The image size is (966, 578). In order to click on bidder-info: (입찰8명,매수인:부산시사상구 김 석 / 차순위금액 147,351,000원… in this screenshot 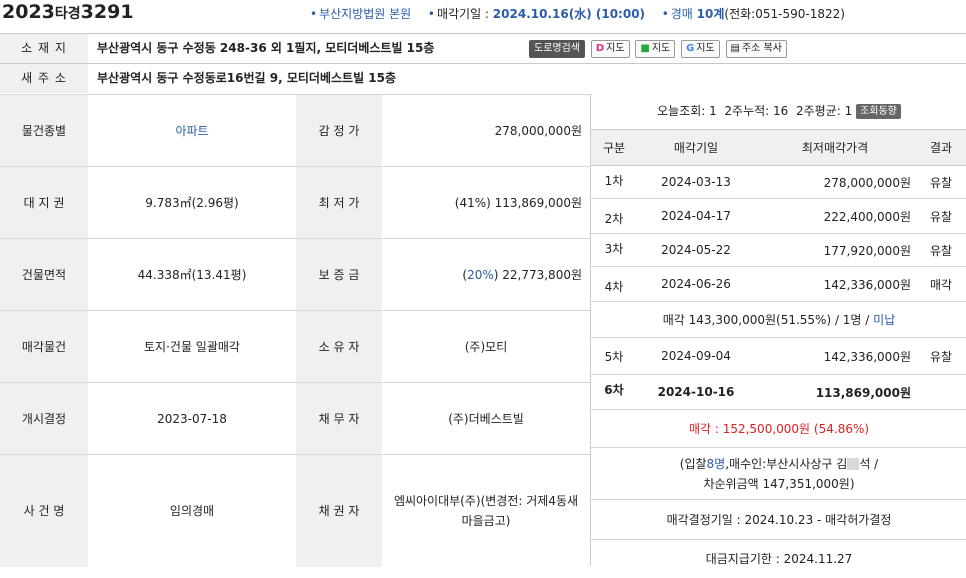, I will do `click(778, 473)`.